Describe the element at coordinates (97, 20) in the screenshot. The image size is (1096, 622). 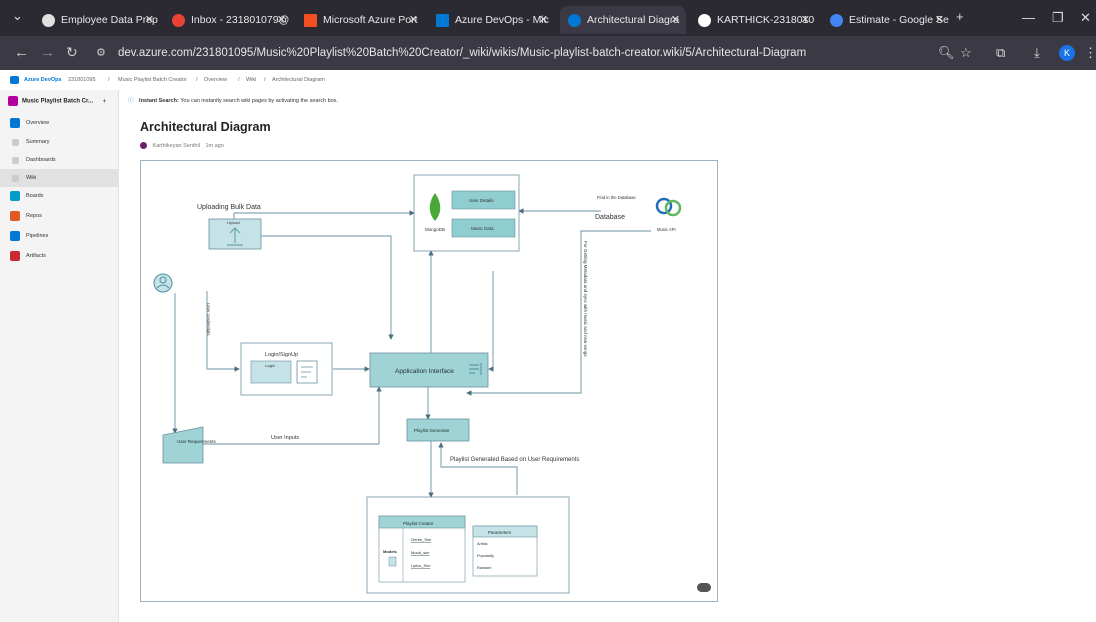
I see `browser-tab: Employee Data Prep ✕` at that location.